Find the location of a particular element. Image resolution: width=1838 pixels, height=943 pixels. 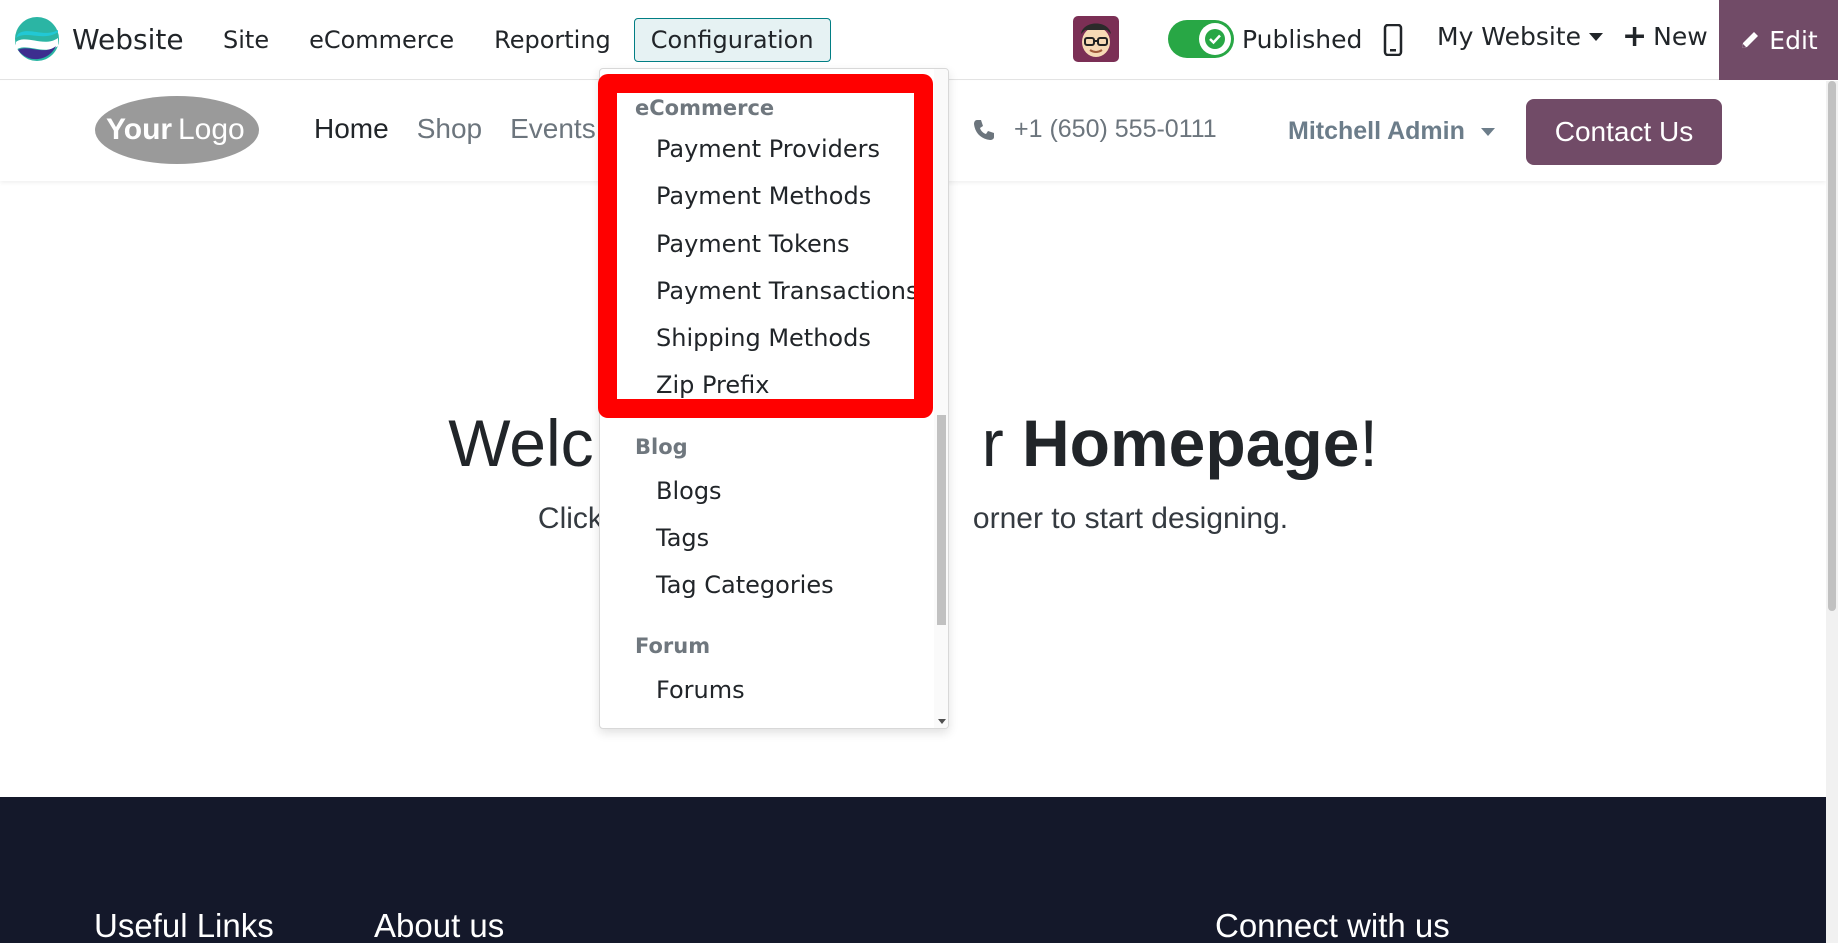

section-header-forum: Forum is located at coordinates (673, 646).